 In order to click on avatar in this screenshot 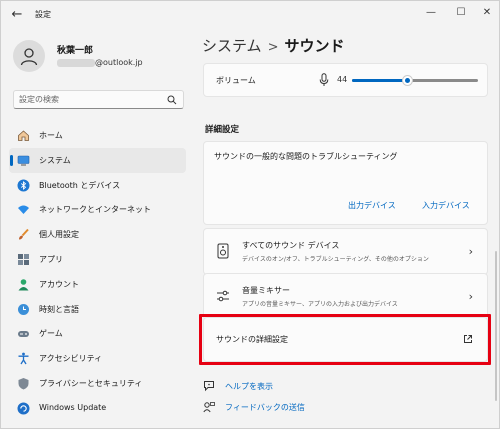, I will do `click(29, 56)`.